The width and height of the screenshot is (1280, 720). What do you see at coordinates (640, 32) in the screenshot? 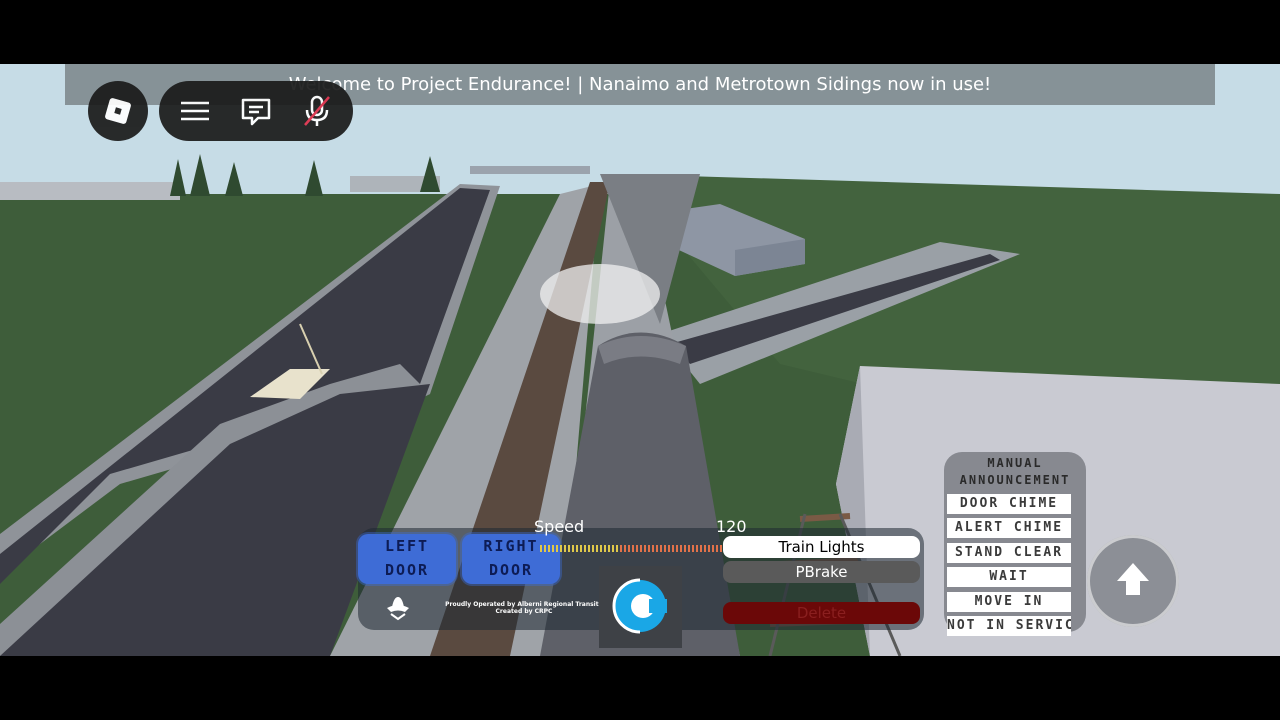
I see `letterbox-top` at bounding box center [640, 32].